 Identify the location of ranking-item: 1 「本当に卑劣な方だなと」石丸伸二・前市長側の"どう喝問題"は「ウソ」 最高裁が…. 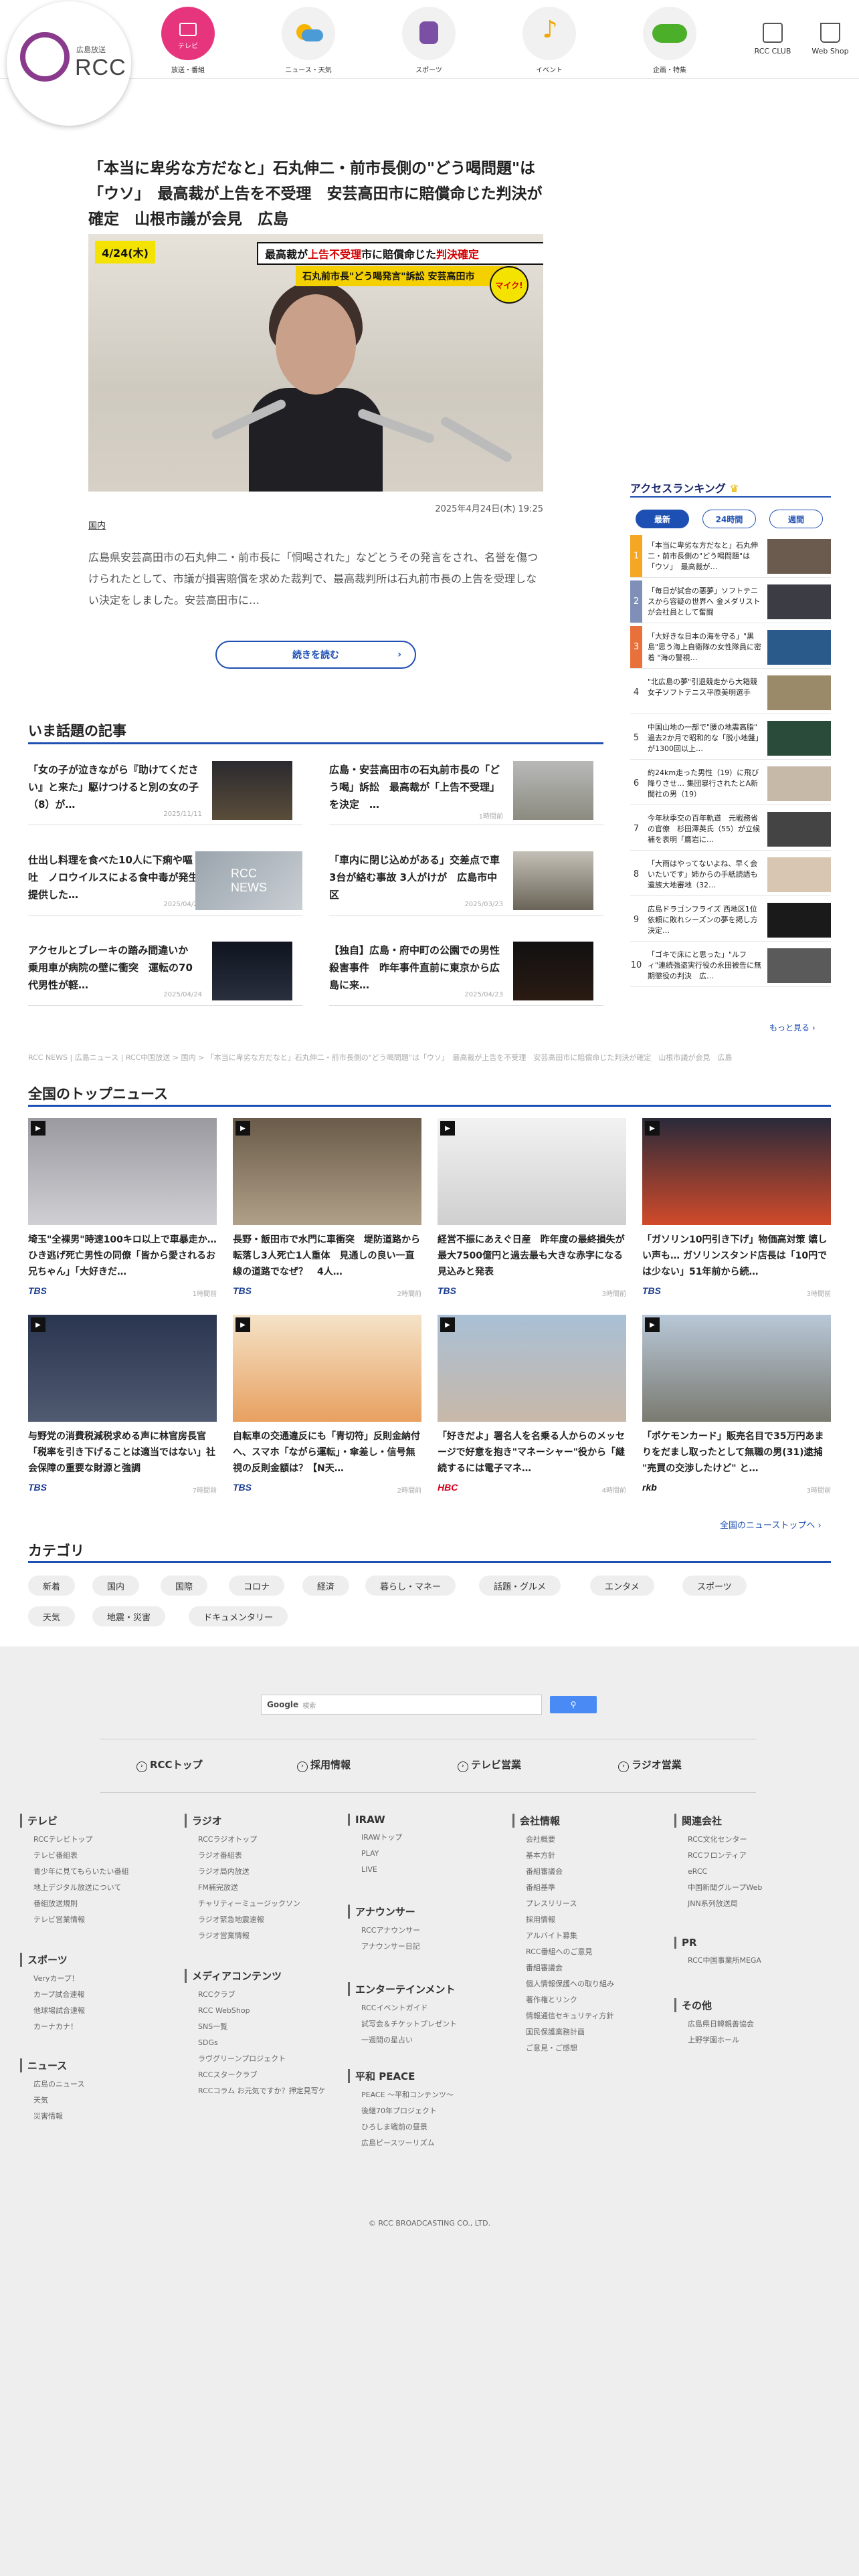
(730, 556).